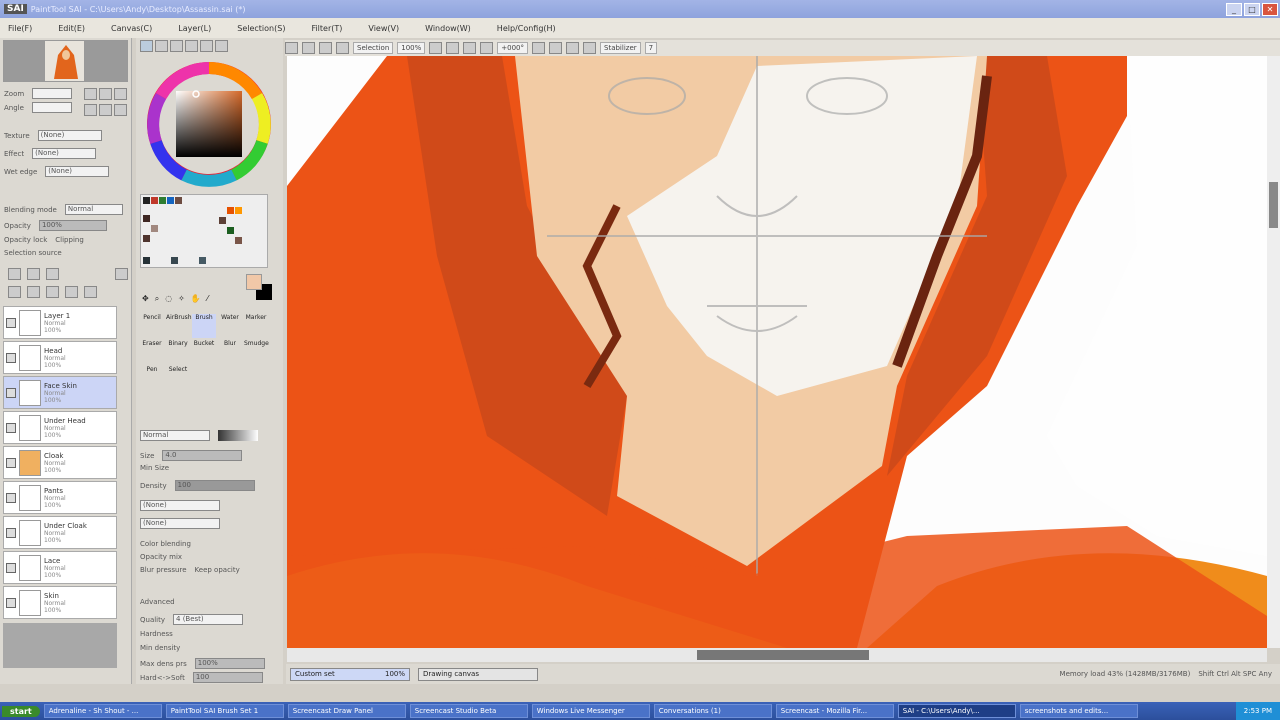  What do you see at coordinates (72, 225) in the screenshot?
I see `opacity-slider: 100%` at bounding box center [72, 225].